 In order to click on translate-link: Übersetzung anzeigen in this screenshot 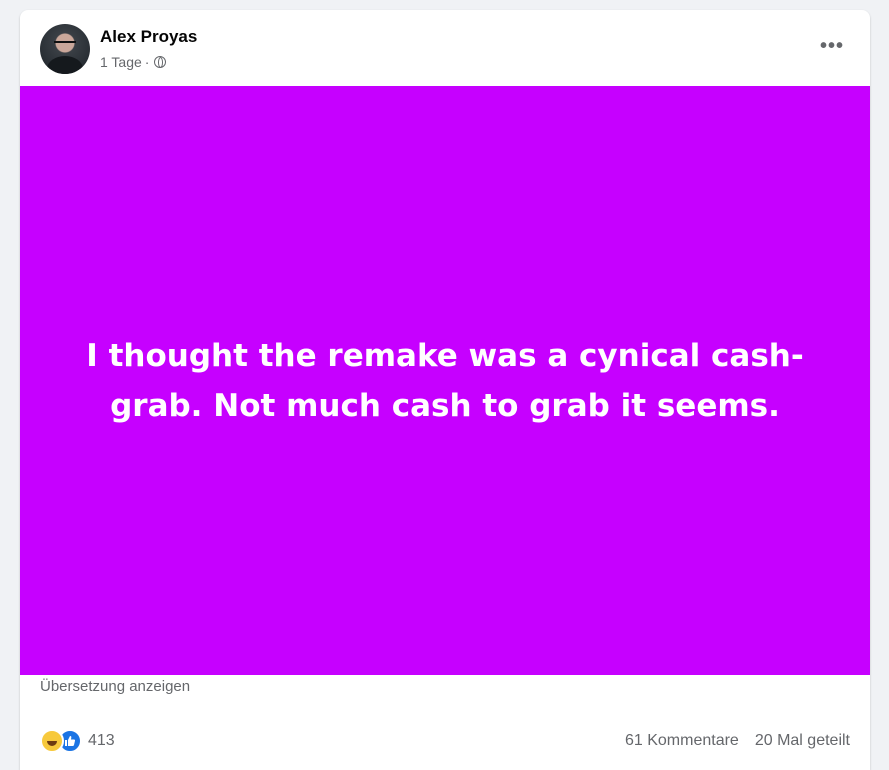, I will do `click(115, 686)`.